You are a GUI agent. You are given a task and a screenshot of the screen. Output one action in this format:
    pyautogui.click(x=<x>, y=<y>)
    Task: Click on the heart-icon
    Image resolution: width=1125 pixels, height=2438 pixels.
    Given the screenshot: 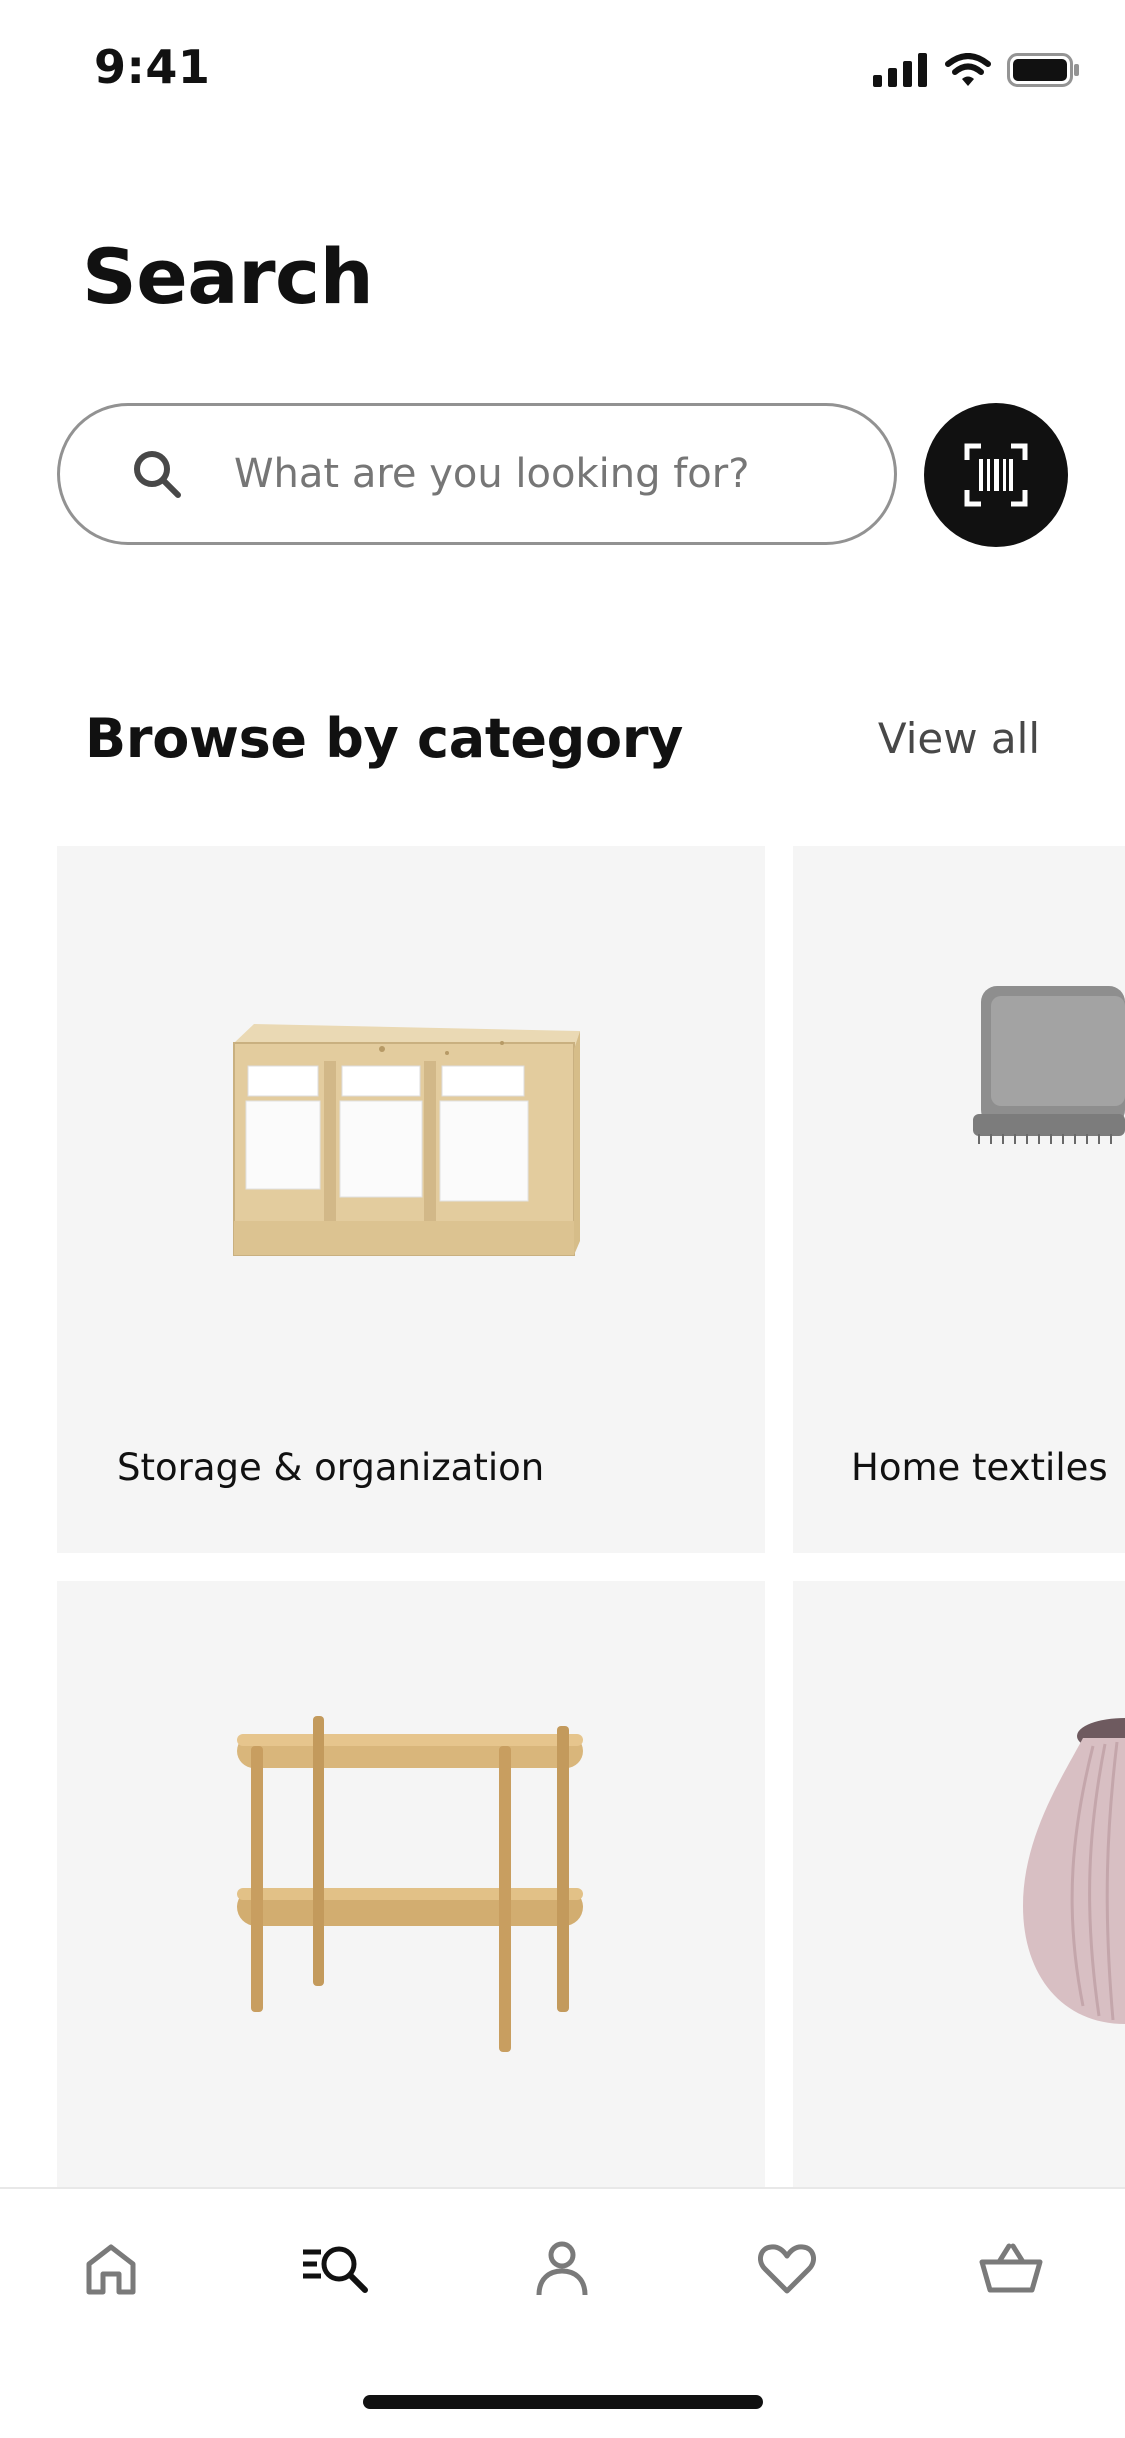 What is the action you would take?
    pyautogui.click(x=787, y=2269)
    